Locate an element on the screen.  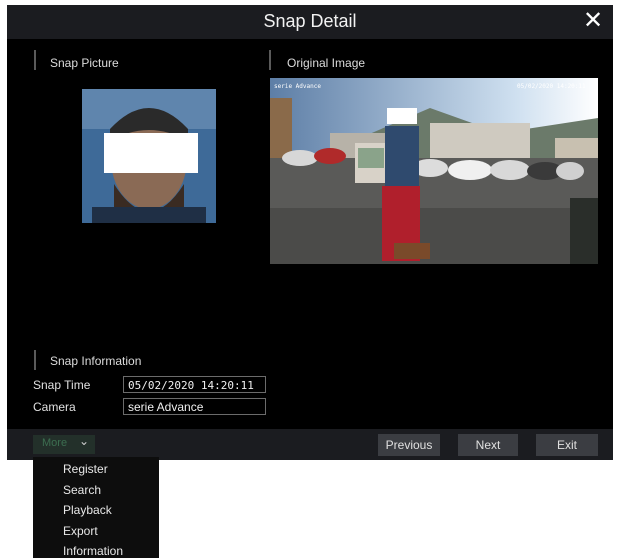
menu-item-information: Information is located at coordinates (93, 551).